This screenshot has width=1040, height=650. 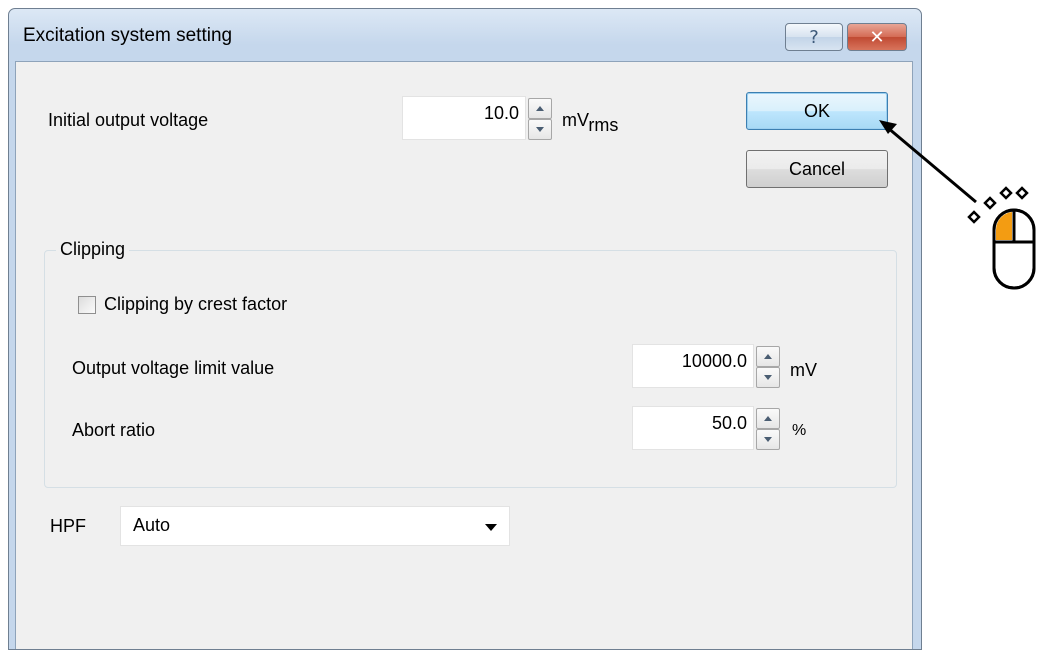 I want to click on annotation-overlay, so click(x=957, y=205).